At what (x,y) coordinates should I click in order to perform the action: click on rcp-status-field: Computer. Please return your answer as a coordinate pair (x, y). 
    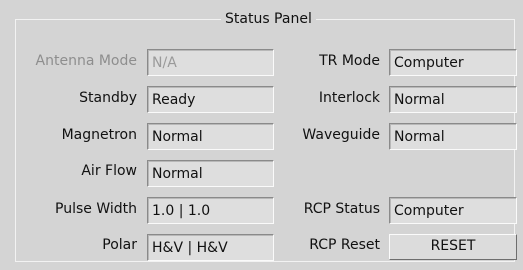
    Looking at the image, I should click on (453, 210).